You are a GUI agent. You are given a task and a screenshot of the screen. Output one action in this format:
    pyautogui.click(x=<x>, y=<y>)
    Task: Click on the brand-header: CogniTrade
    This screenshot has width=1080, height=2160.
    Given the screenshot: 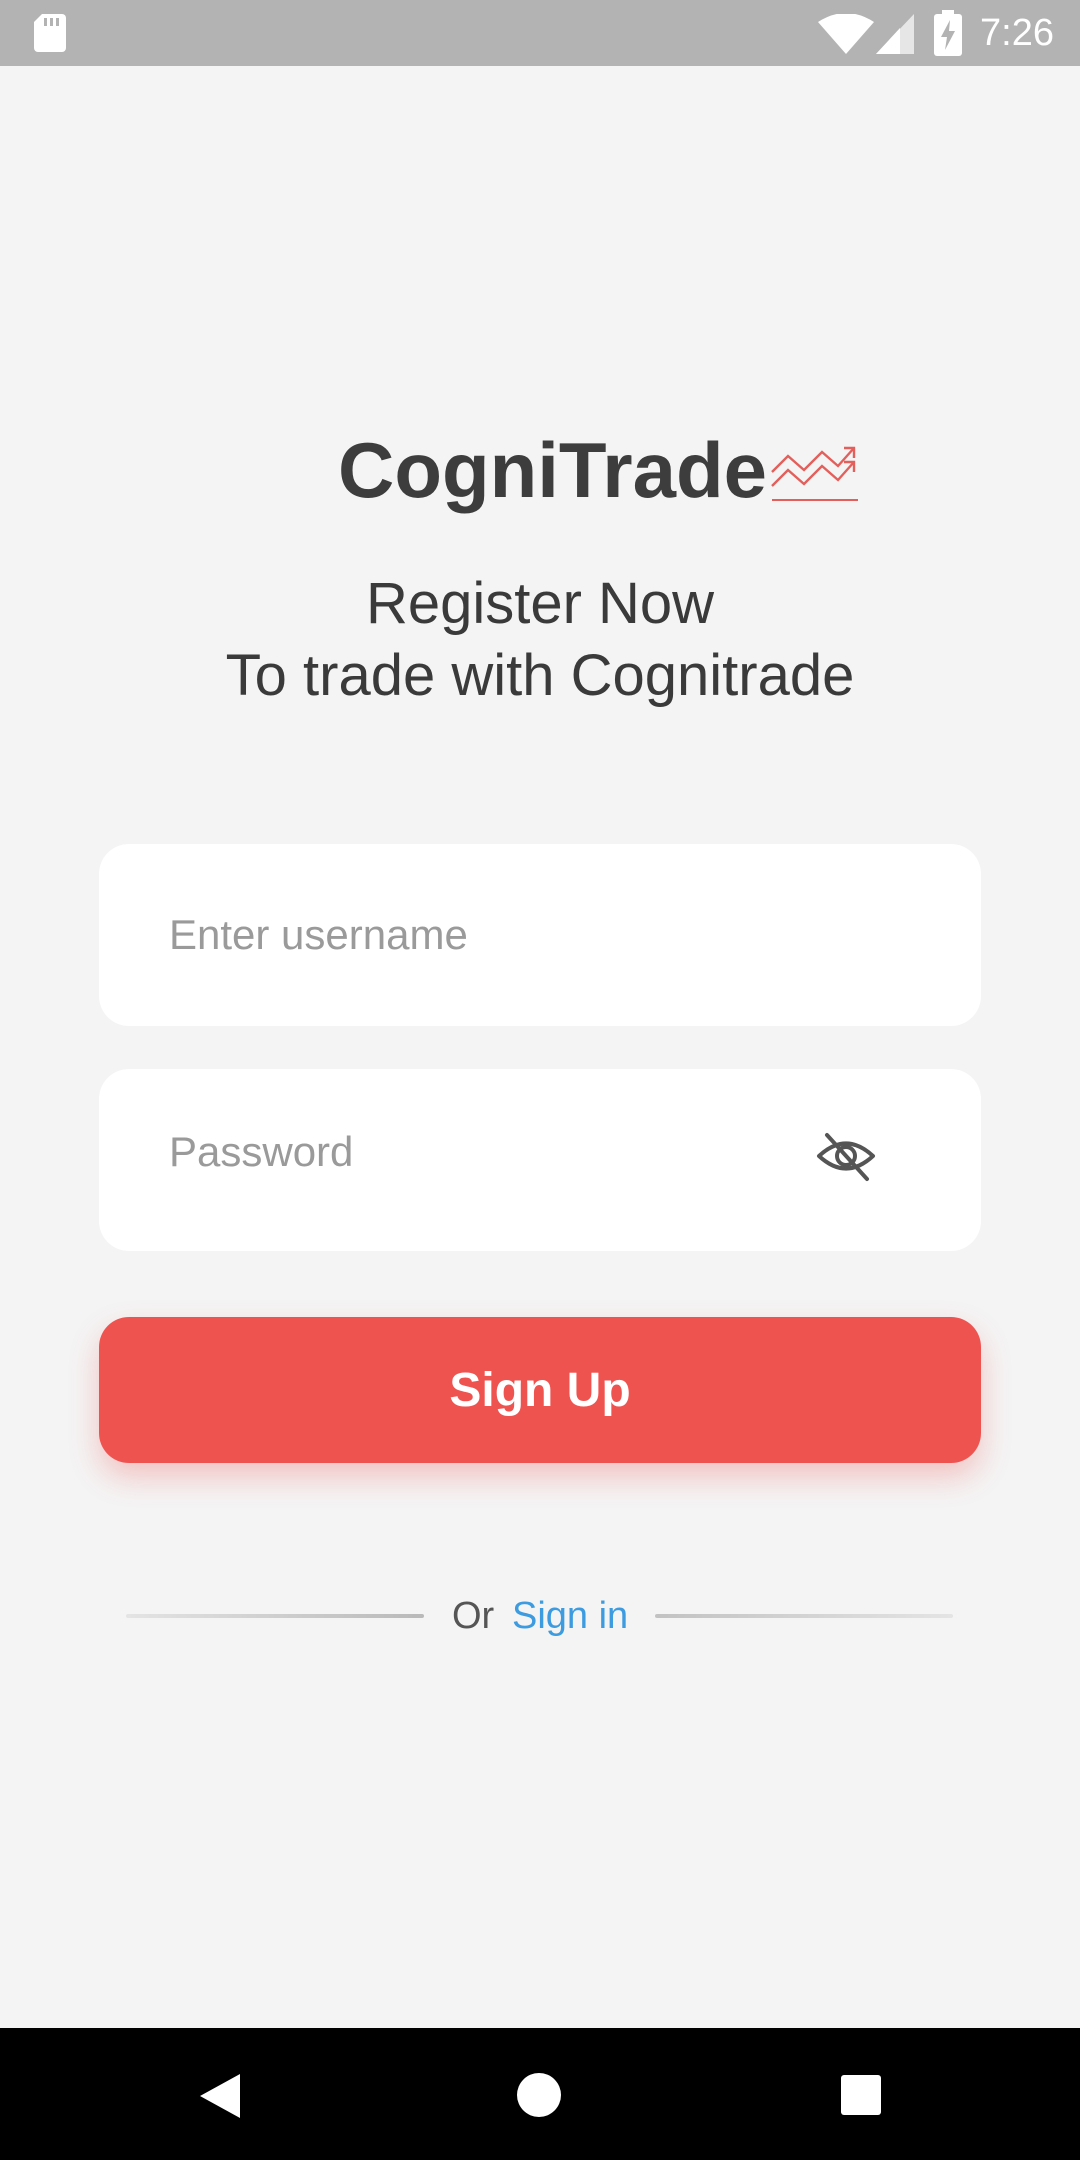 What is the action you would take?
    pyautogui.click(x=540, y=470)
    